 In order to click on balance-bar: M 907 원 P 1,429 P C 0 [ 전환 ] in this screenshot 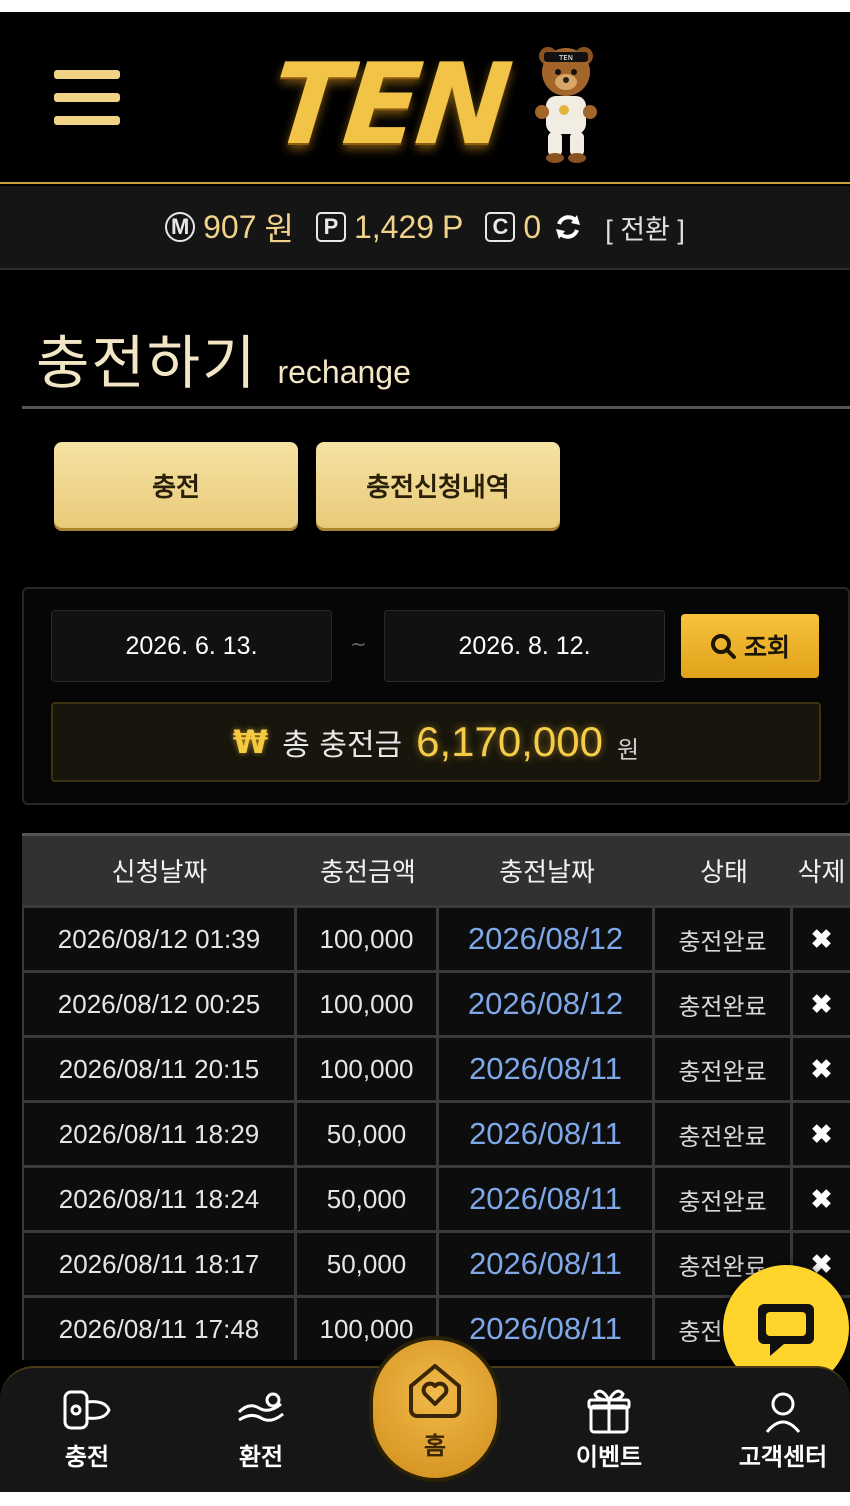, I will do `click(425, 228)`.